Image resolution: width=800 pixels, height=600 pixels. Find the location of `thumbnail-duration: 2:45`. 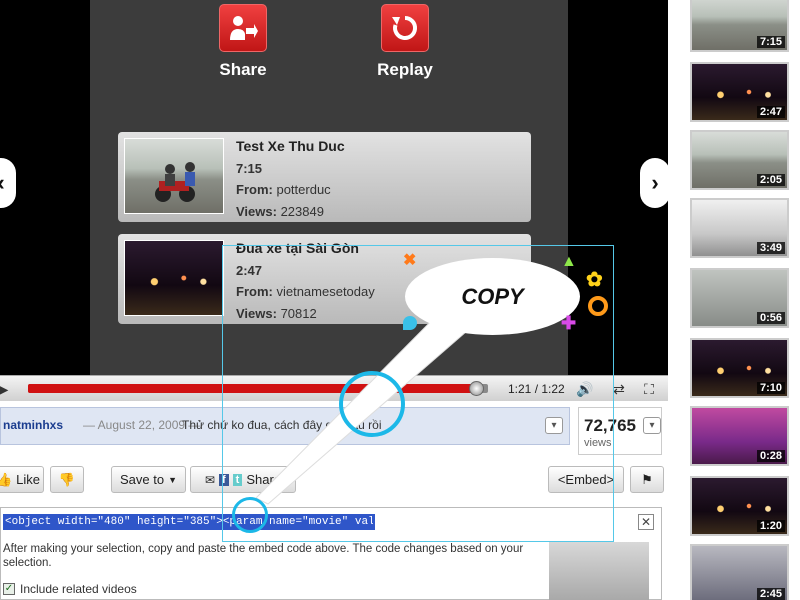

thumbnail-duration: 2:45 is located at coordinates (770, 594).